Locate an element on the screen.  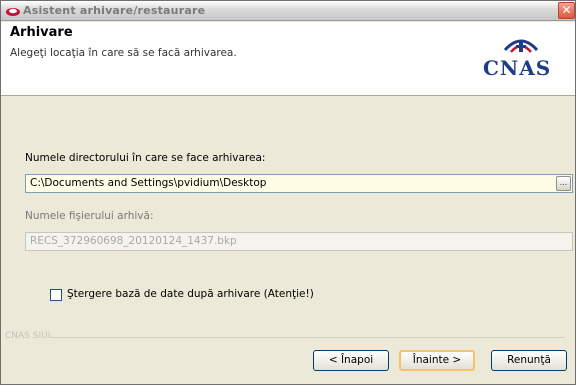
delete-database-checkbox is located at coordinates (56, 295).